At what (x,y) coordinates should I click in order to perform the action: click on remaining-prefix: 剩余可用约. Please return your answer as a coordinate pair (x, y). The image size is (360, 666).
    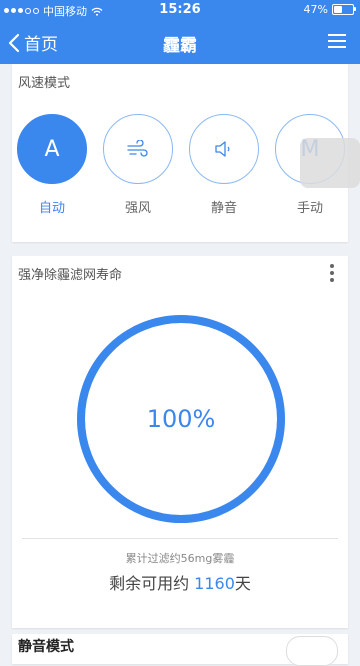
    Looking at the image, I should click on (152, 583).